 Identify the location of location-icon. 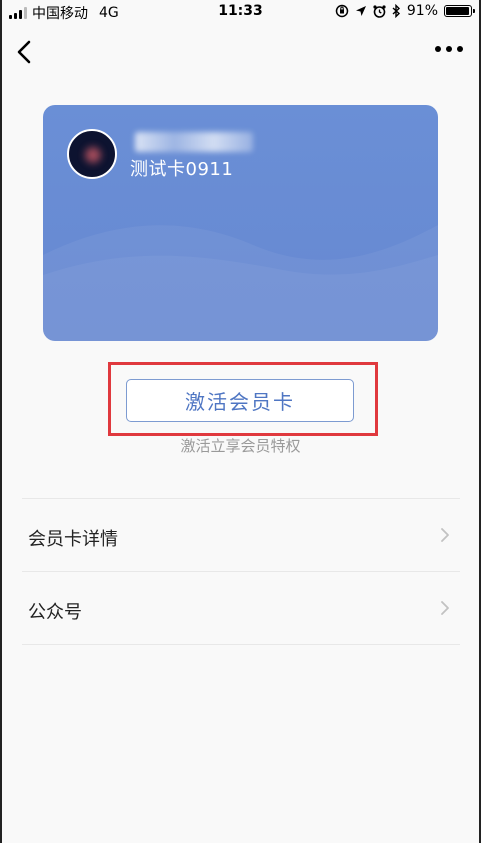
(360, 11).